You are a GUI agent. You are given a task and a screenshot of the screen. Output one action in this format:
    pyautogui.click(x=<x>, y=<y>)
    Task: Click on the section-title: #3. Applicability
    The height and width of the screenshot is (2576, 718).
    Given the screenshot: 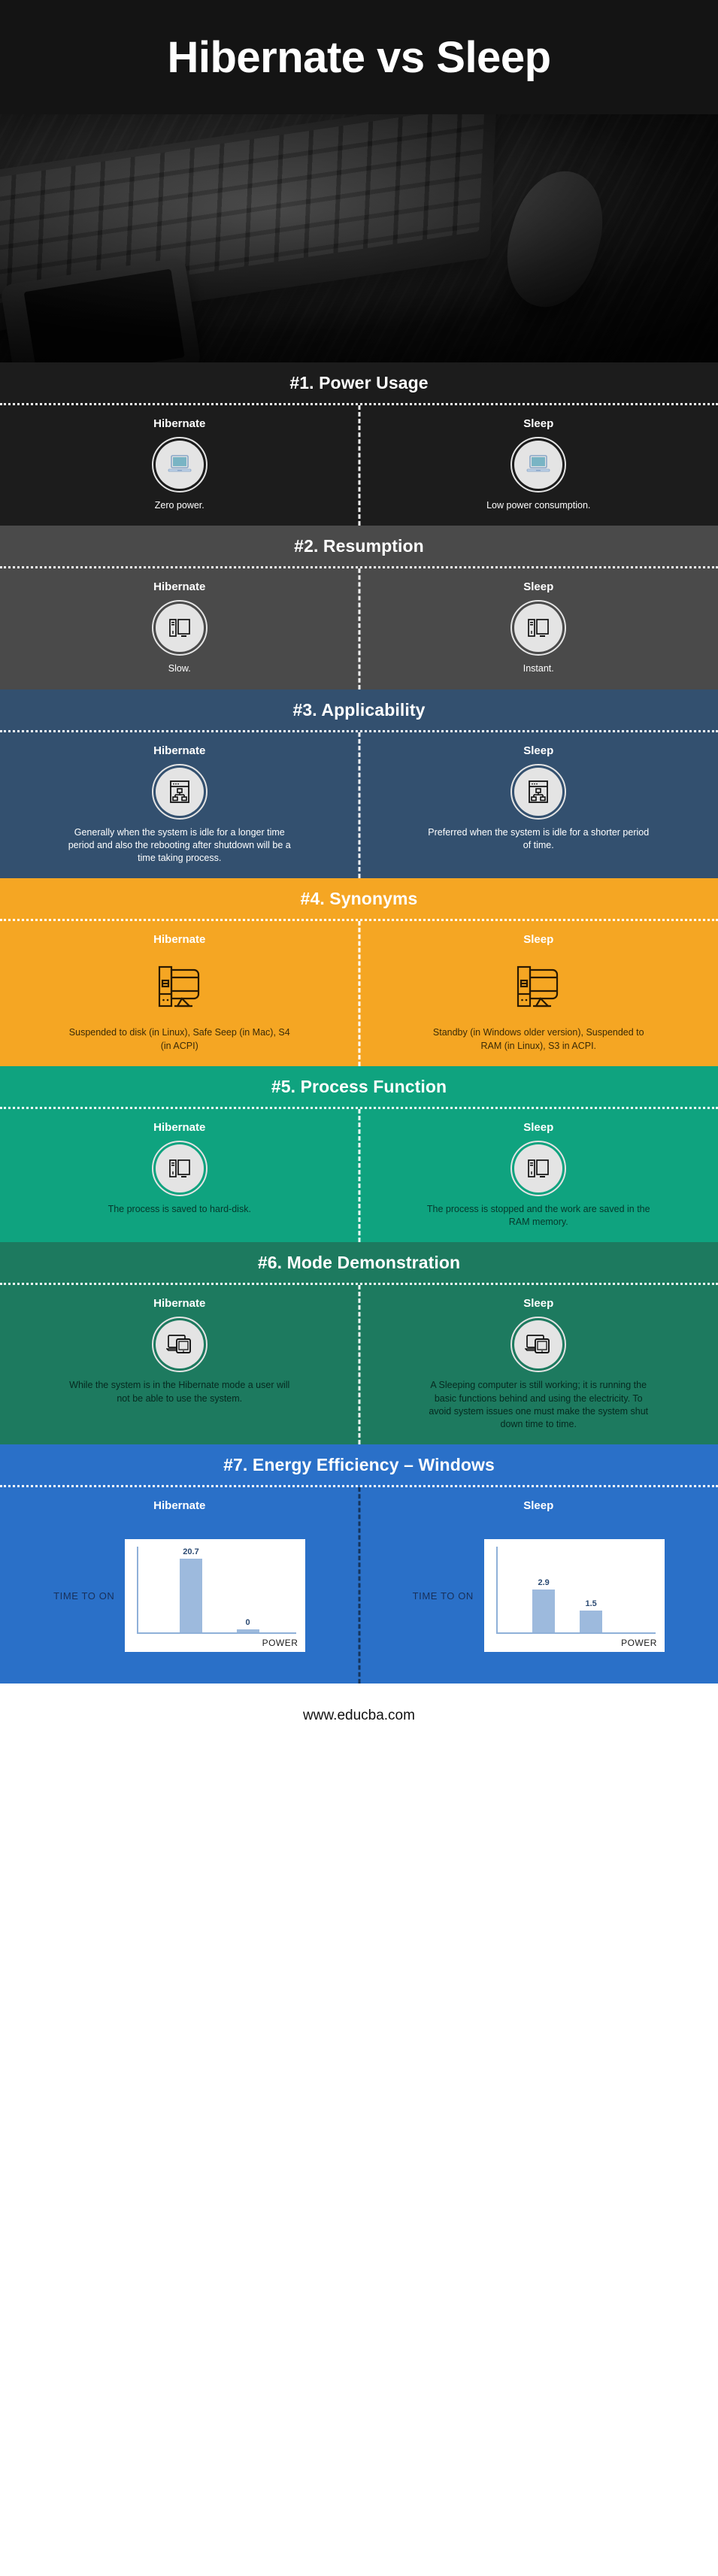 What is the action you would take?
    pyautogui.click(x=359, y=709)
    